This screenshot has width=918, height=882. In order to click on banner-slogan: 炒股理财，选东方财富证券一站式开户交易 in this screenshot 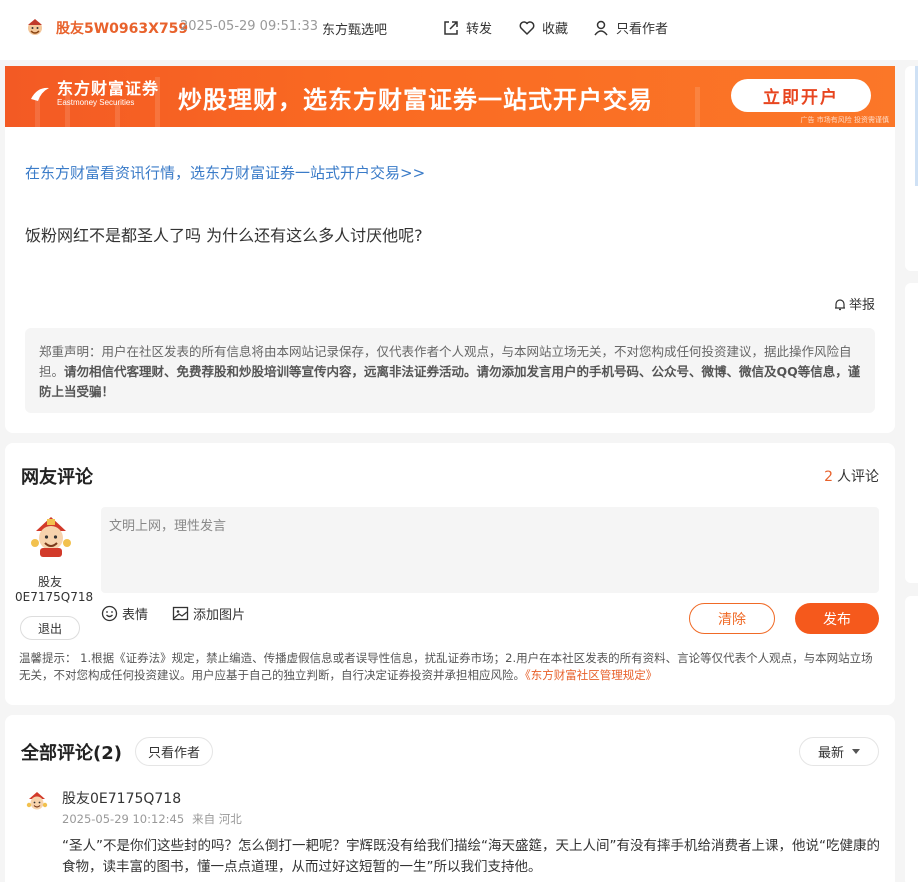, I will do `click(415, 100)`.